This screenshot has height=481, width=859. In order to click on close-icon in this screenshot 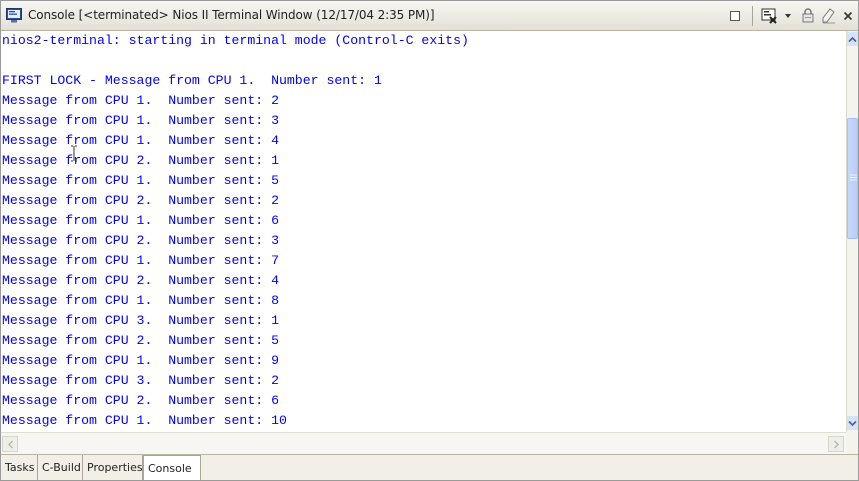, I will do `click(848, 16)`.